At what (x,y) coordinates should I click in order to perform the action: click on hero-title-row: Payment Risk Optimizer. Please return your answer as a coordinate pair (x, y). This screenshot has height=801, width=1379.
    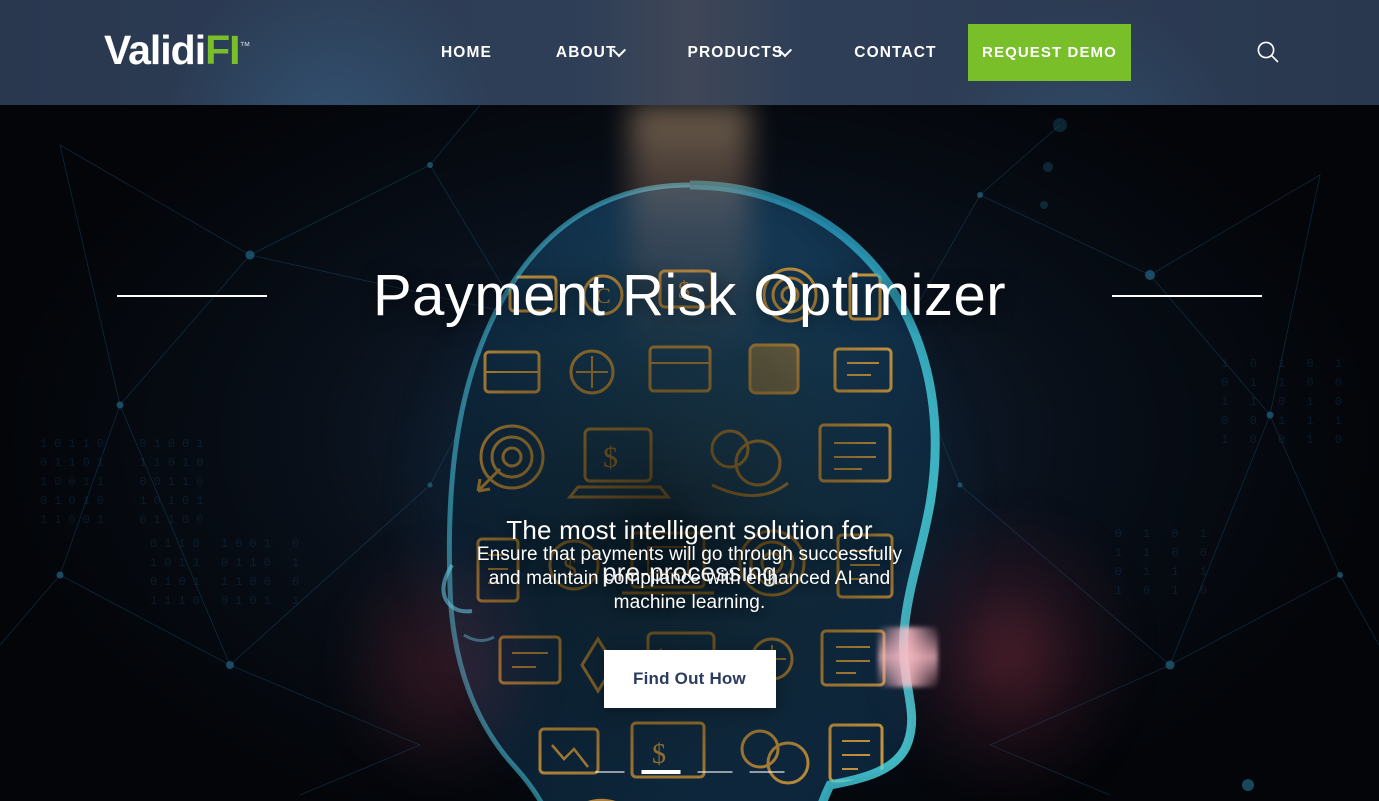
    Looking at the image, I should click on (689, 296).